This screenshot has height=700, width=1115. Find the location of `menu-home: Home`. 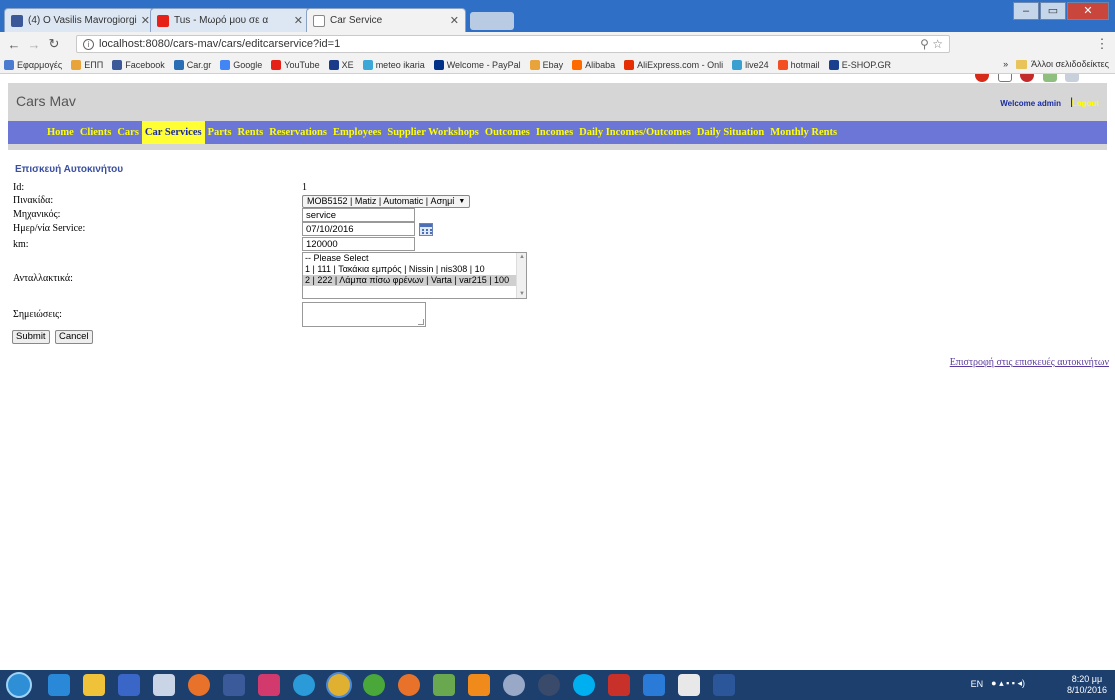

menu-home: Home is located at coordinates (60, 132).